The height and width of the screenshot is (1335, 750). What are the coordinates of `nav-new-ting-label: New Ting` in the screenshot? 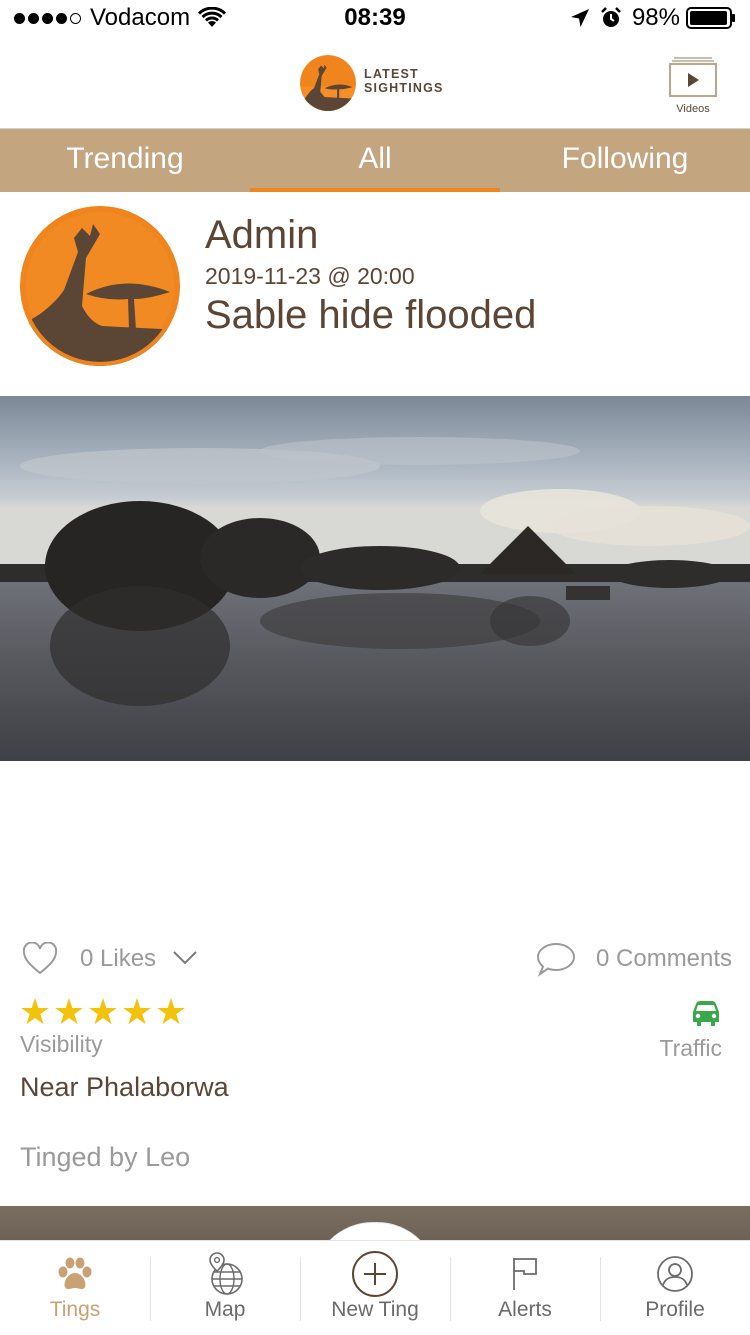 It's located at (375, 1309).